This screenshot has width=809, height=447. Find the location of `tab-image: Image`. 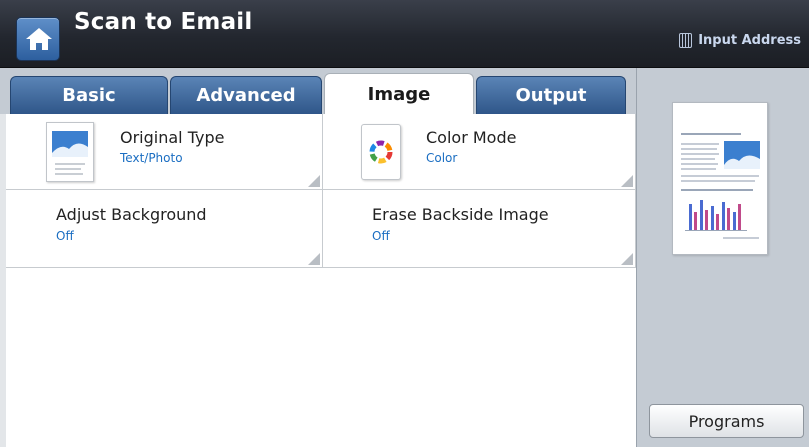

tab-image: Image is located at coordinates (399, 93).